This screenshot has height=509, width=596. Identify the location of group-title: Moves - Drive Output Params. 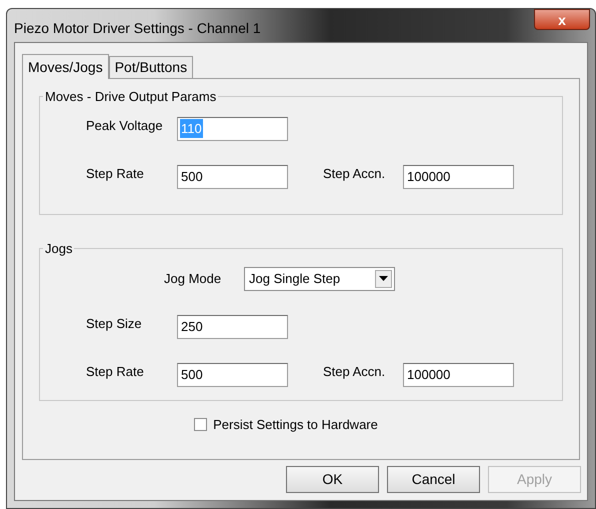
(131, 97).